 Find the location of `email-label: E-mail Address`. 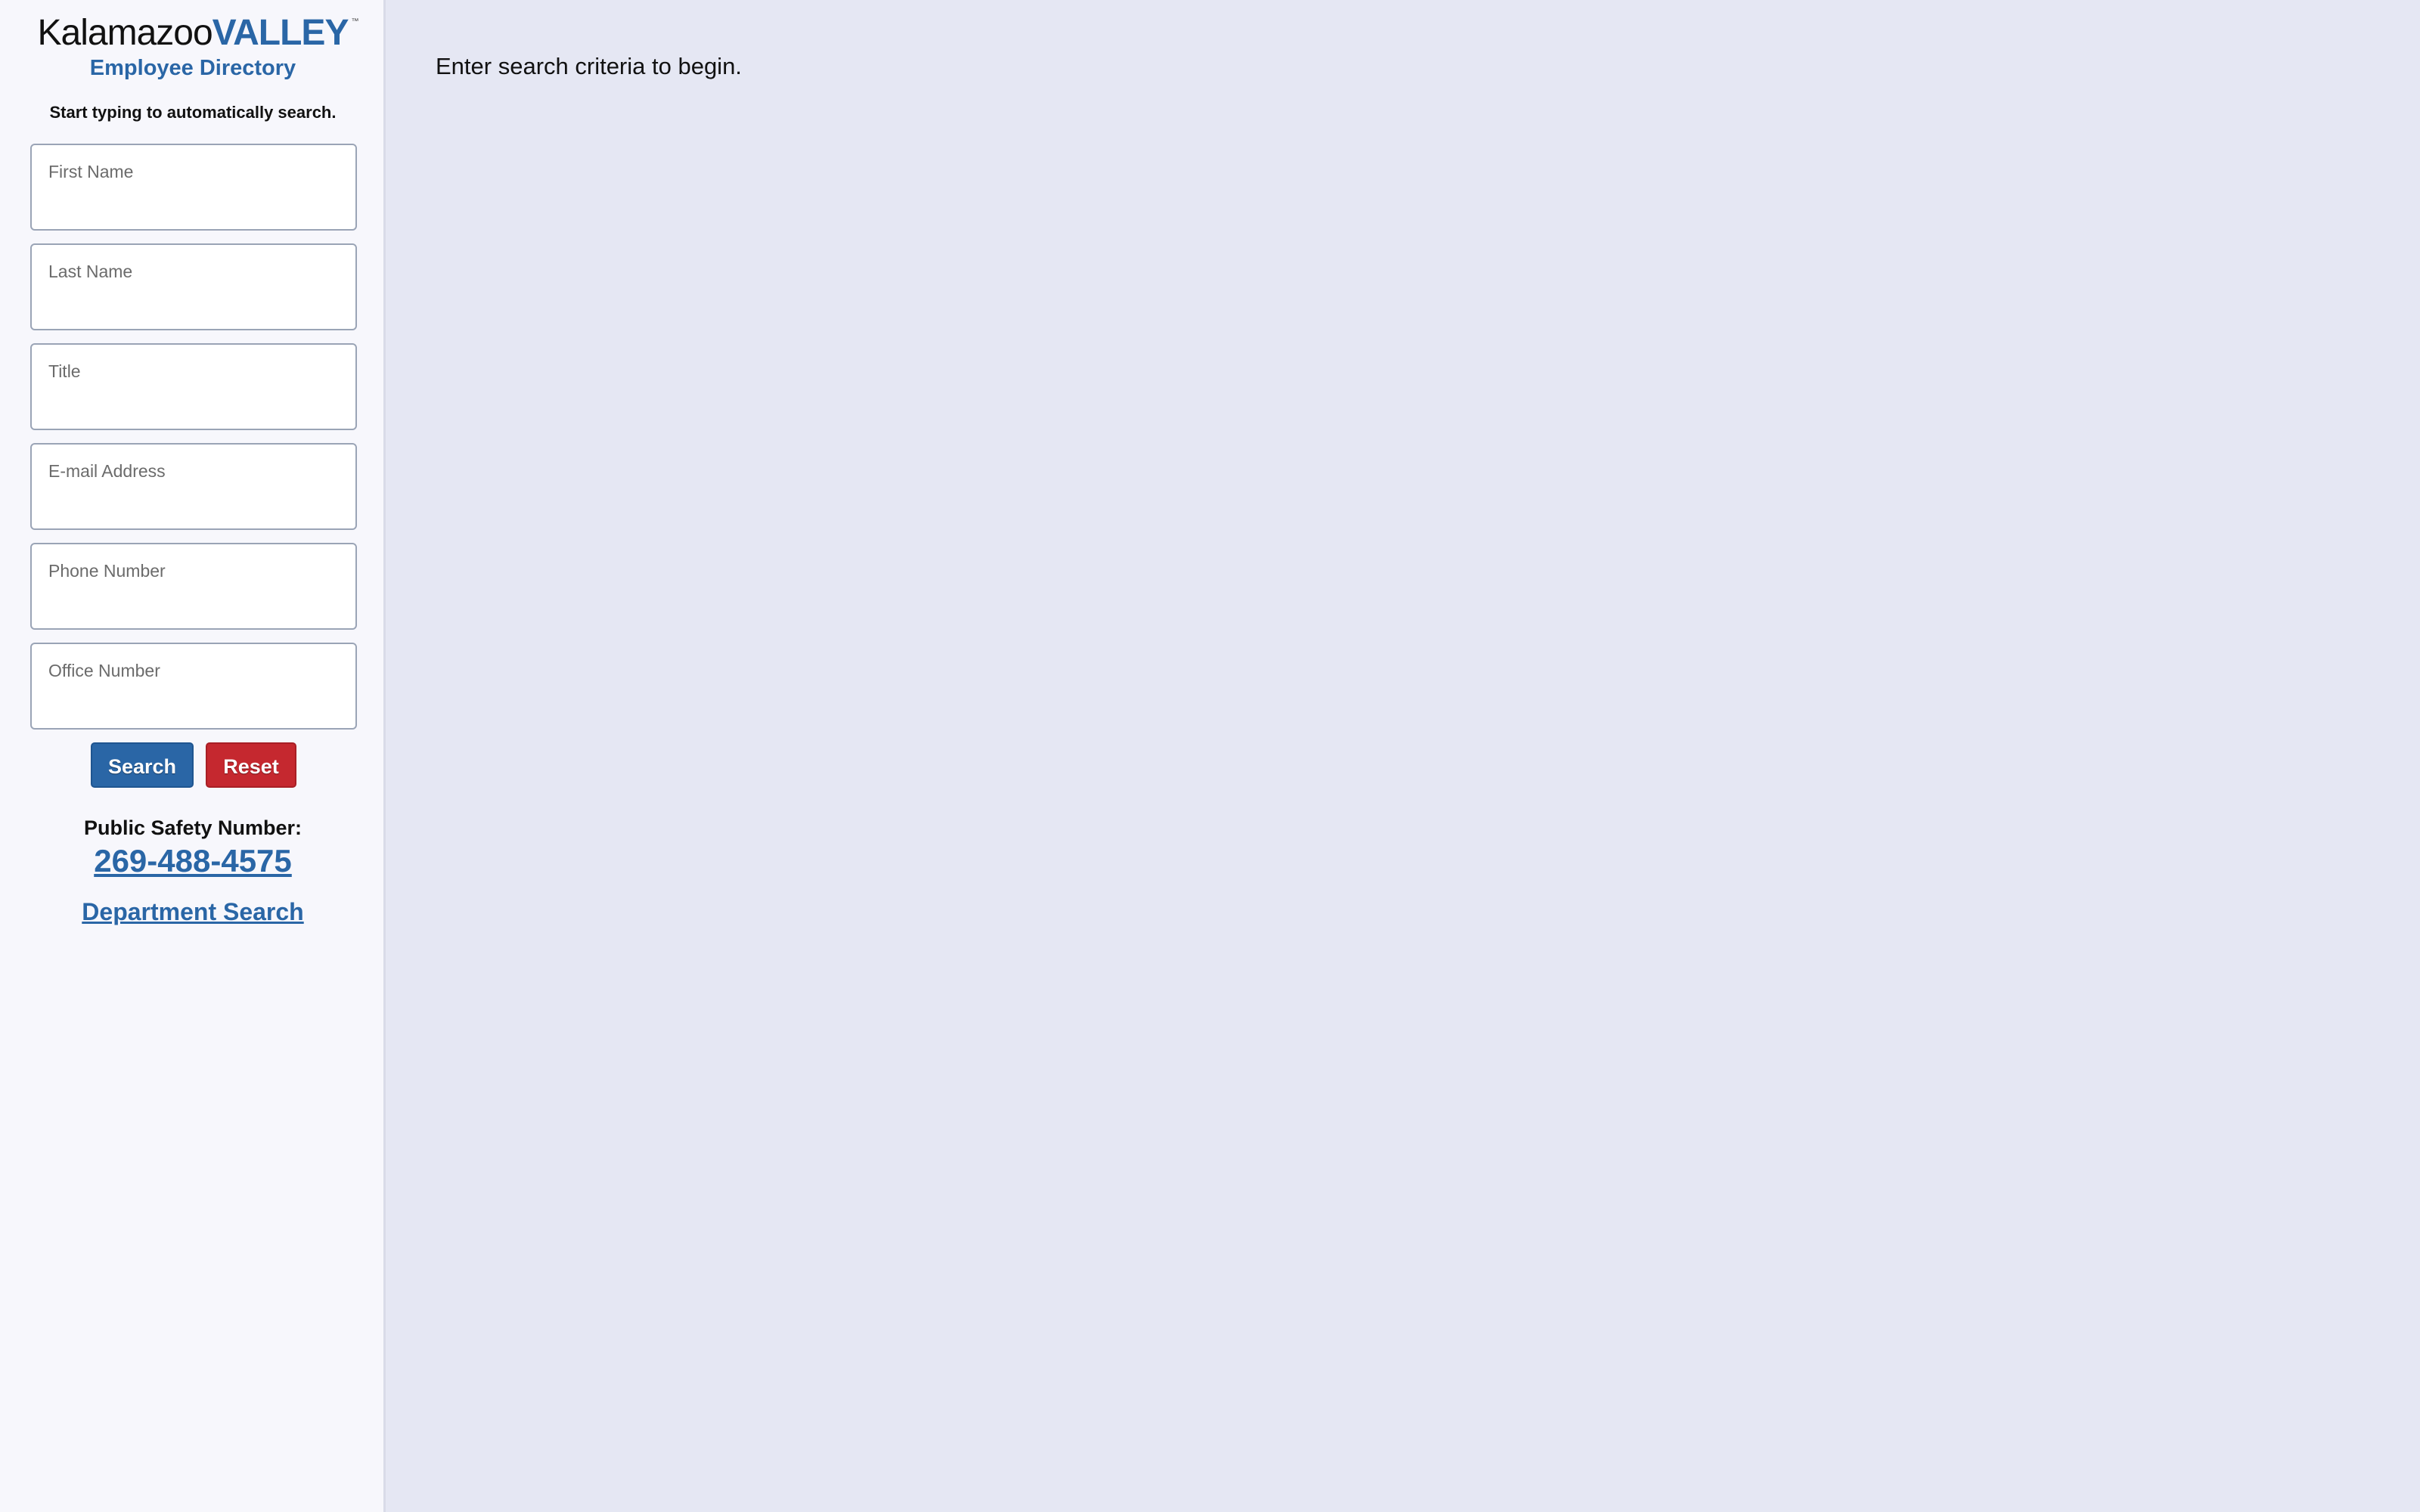

email-label: E-mail Address is located at coordinates (107, 471).